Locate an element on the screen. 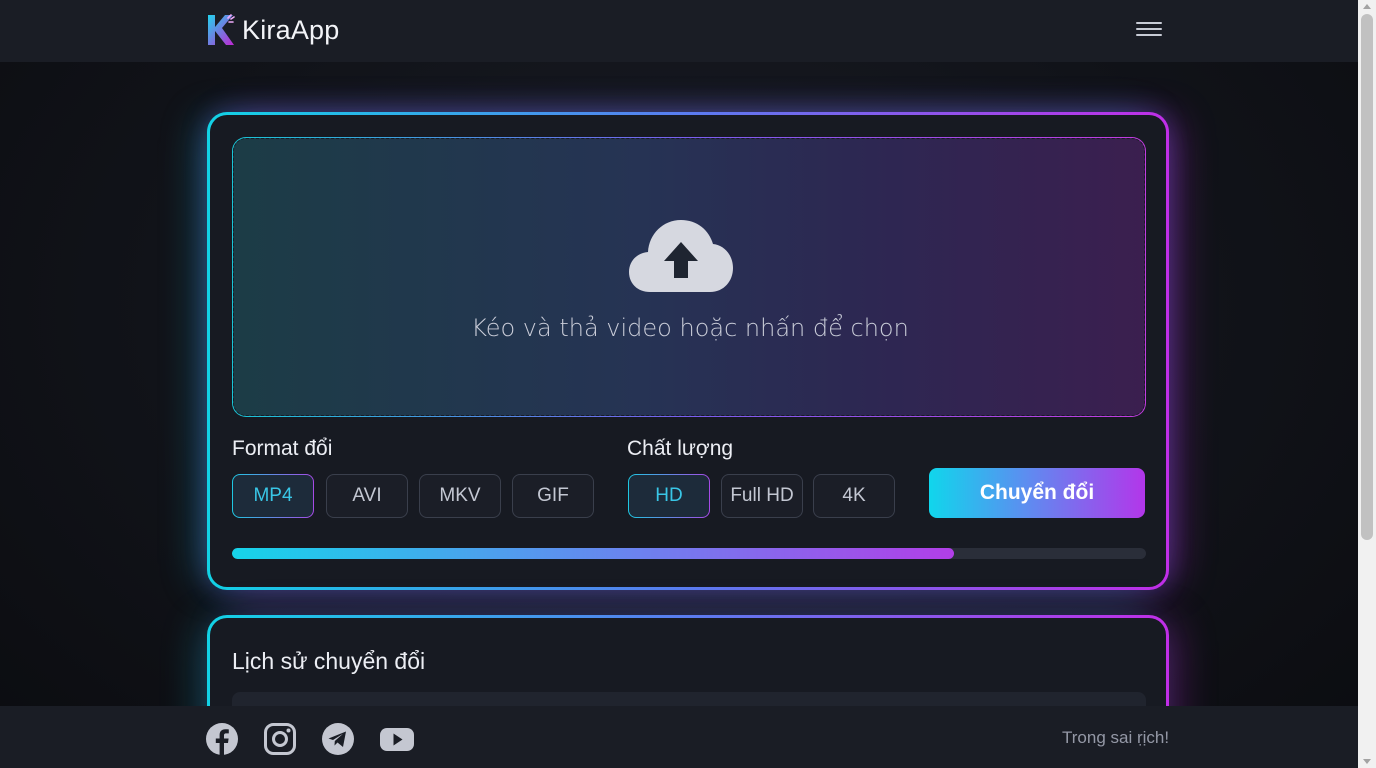  scrollbar-thumb is located at coordinates (1367, 277).